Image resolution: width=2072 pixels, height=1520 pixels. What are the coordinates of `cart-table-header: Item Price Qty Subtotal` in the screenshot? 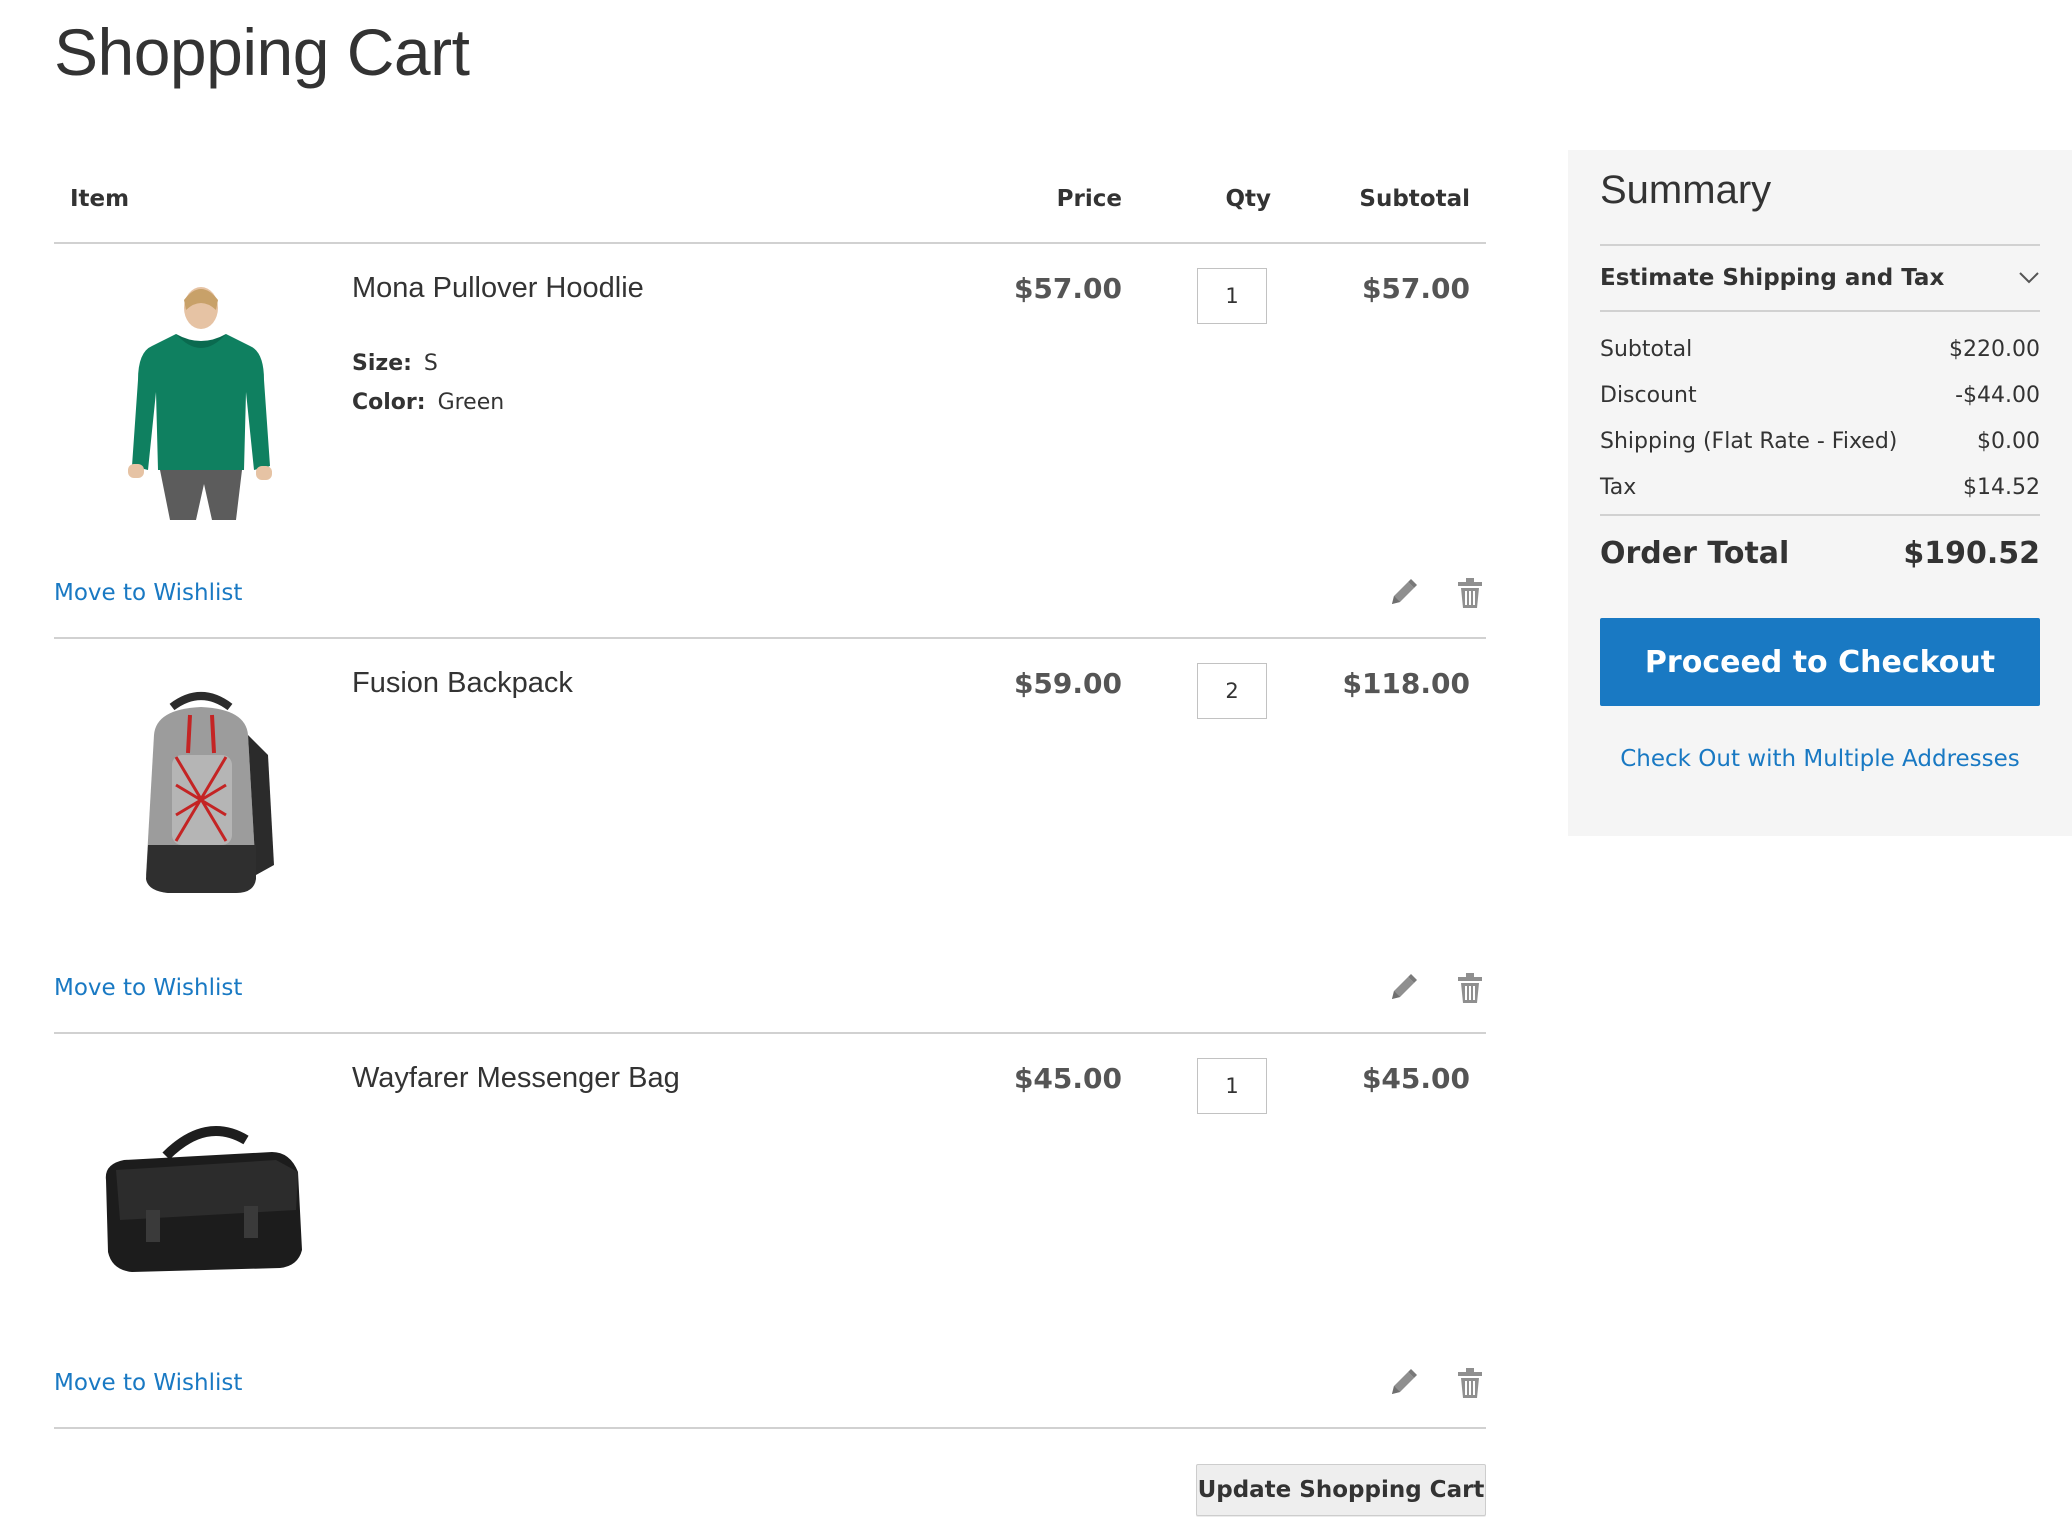 It's located at (770, 202).